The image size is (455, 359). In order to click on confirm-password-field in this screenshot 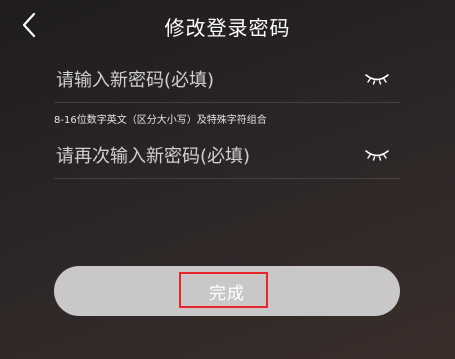, I will do `click(227, 156)`.